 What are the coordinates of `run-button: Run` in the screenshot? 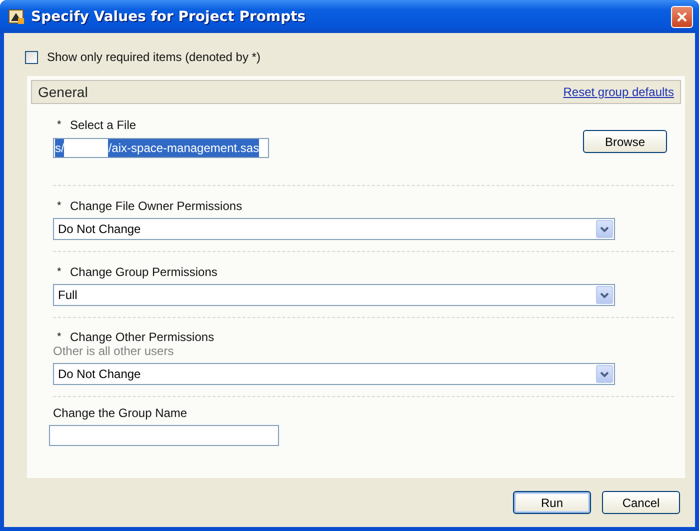 It's located at (552, 502).